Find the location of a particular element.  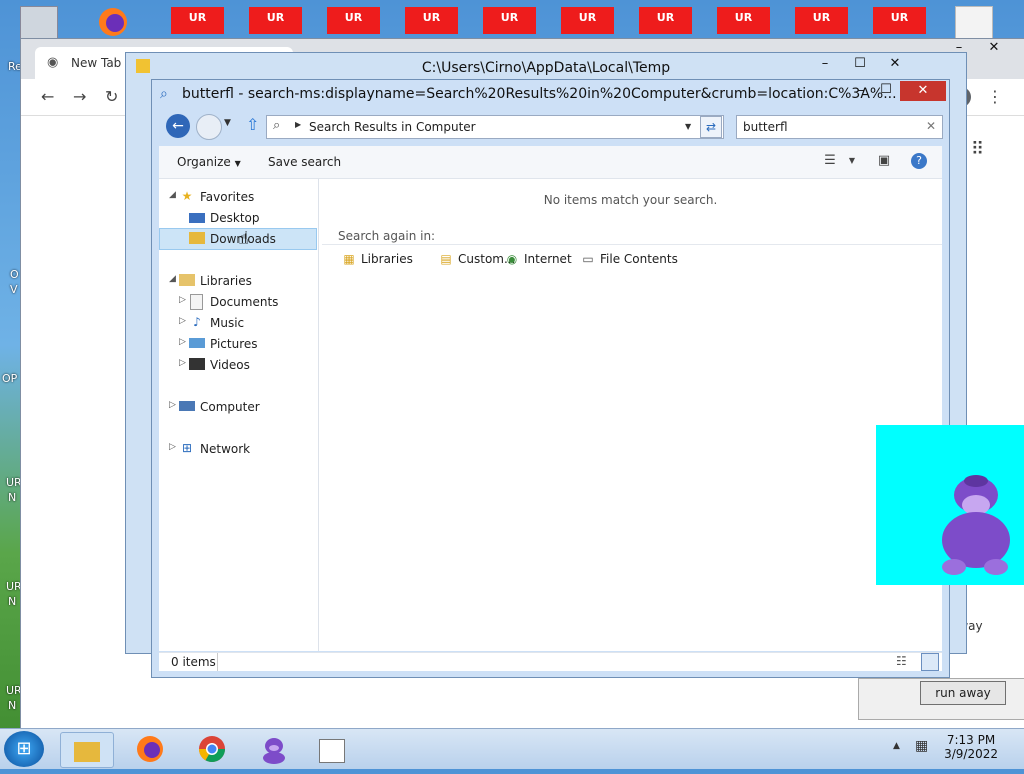

up-arrow-icon: ⇧ is located at coordinates (252, 124).